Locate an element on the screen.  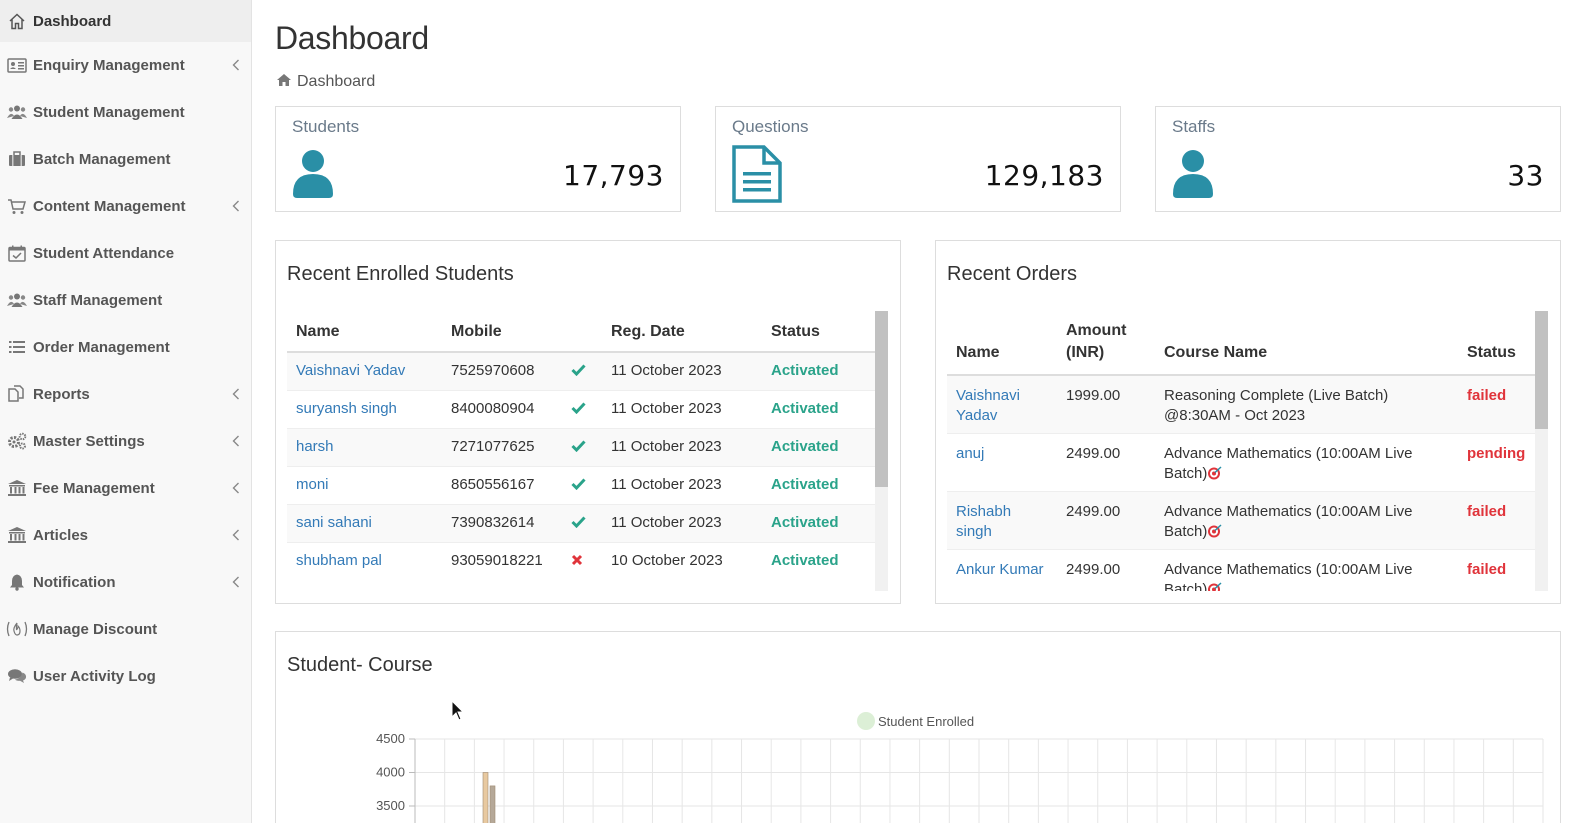
sidebar-item-label: Dashboard is located at coordinates (72, 21).